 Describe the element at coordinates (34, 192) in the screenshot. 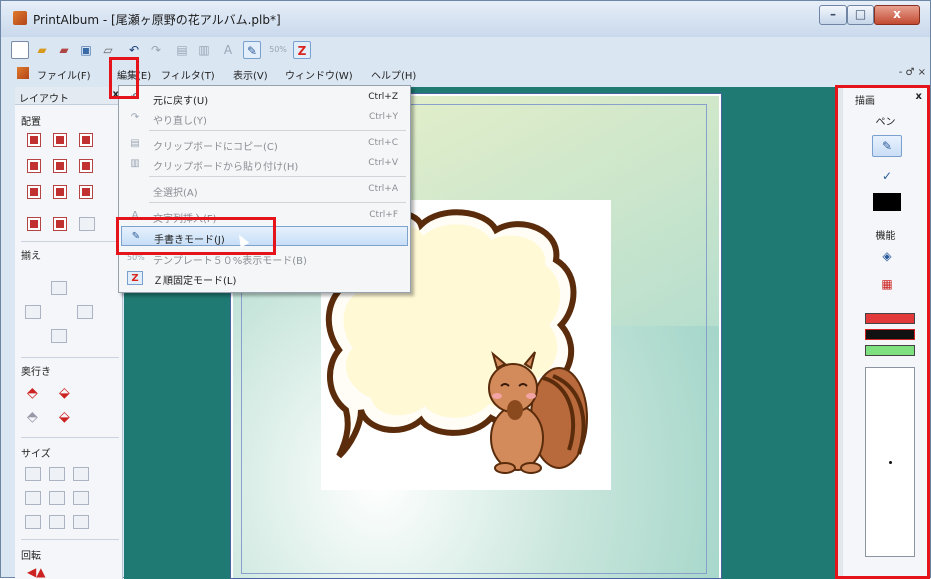

I see `align-bottom-left-icon` at that location.